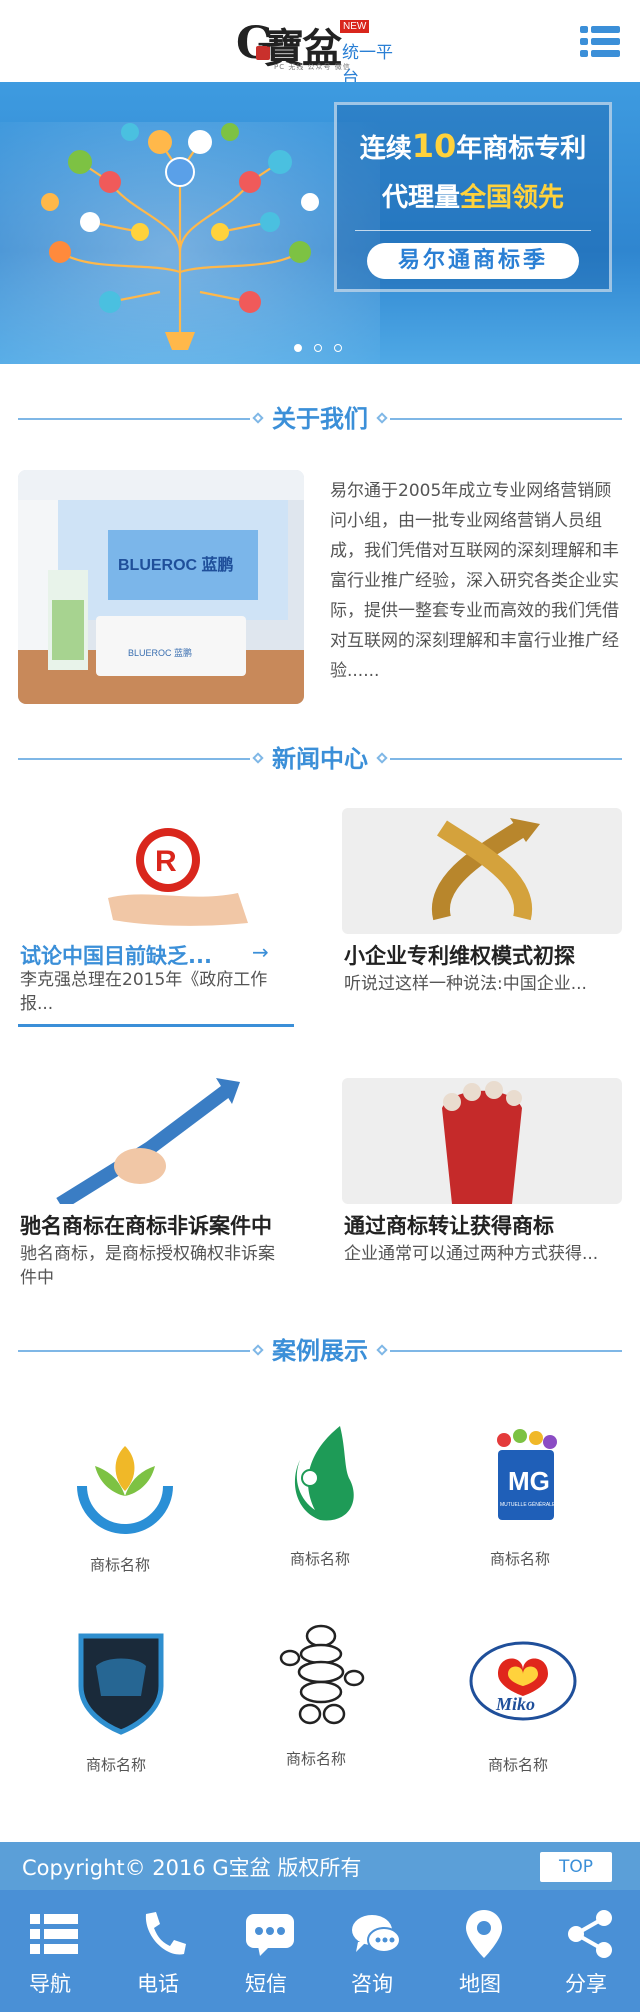 The height and width of the screenshot is (2012, 640). I want to click on phone-icon, so click(165, 1933).